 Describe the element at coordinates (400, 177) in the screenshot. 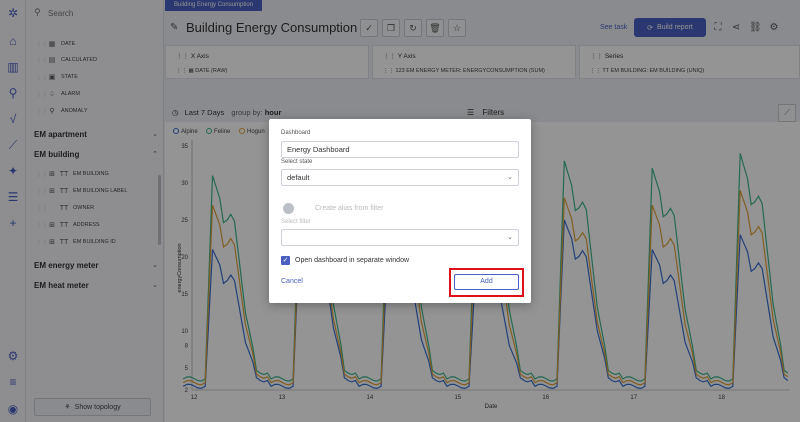

I see `state-select: default ⌄` at that location.